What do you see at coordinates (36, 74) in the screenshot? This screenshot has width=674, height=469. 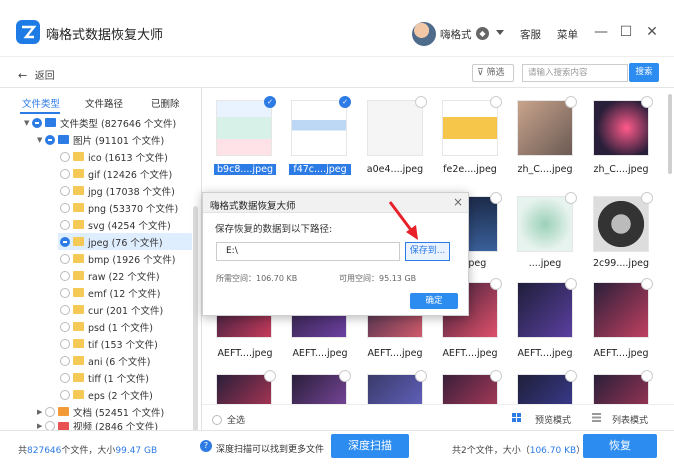 I see `back-button: ← 返回` at bounding box center [36, 74].